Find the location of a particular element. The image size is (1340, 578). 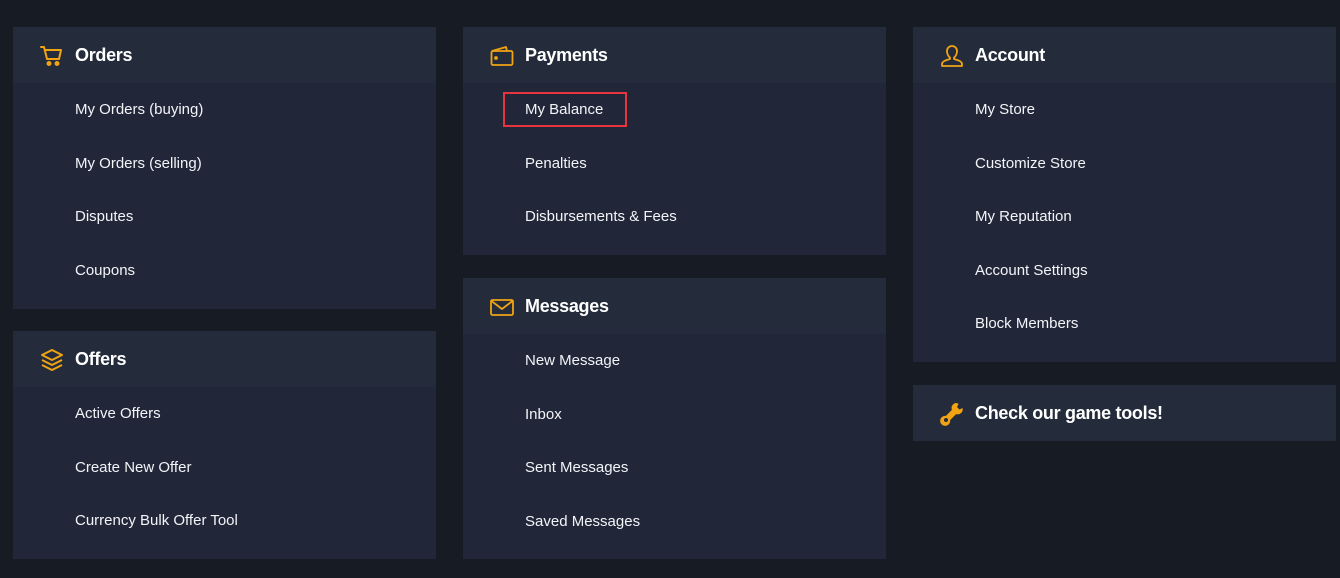

messages-item-saved-messages: Saved Messages is located at coordinates (674, 522).